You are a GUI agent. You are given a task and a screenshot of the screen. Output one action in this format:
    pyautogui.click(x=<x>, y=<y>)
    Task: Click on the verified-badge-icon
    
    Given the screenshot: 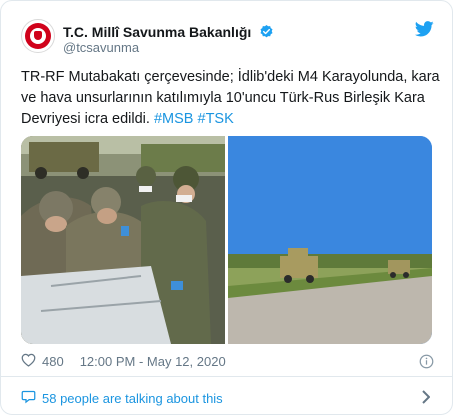 What is the action you would take?
    pyautogui.click(x=266, y=33)
    